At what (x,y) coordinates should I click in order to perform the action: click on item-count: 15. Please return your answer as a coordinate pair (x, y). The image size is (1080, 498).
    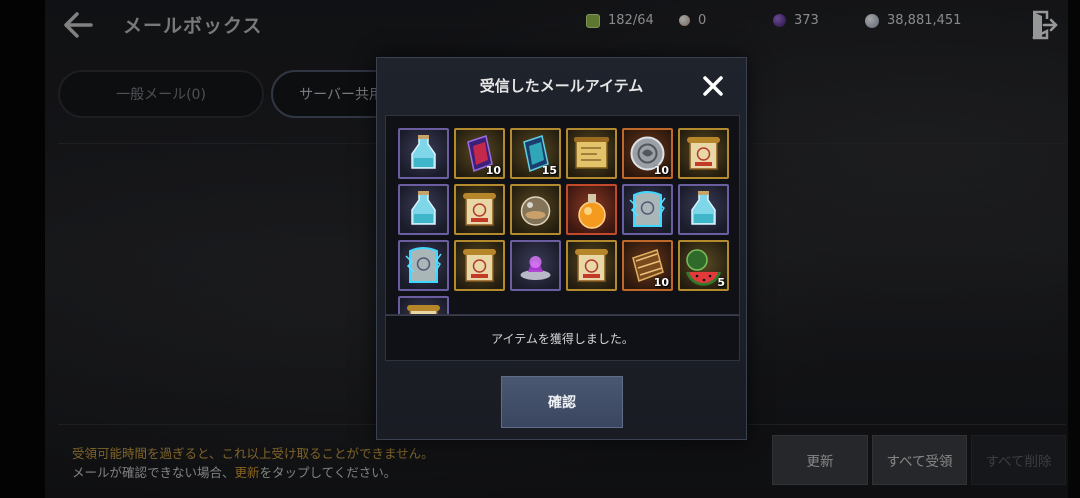
    Looking at the image, I should click on (549, 170).